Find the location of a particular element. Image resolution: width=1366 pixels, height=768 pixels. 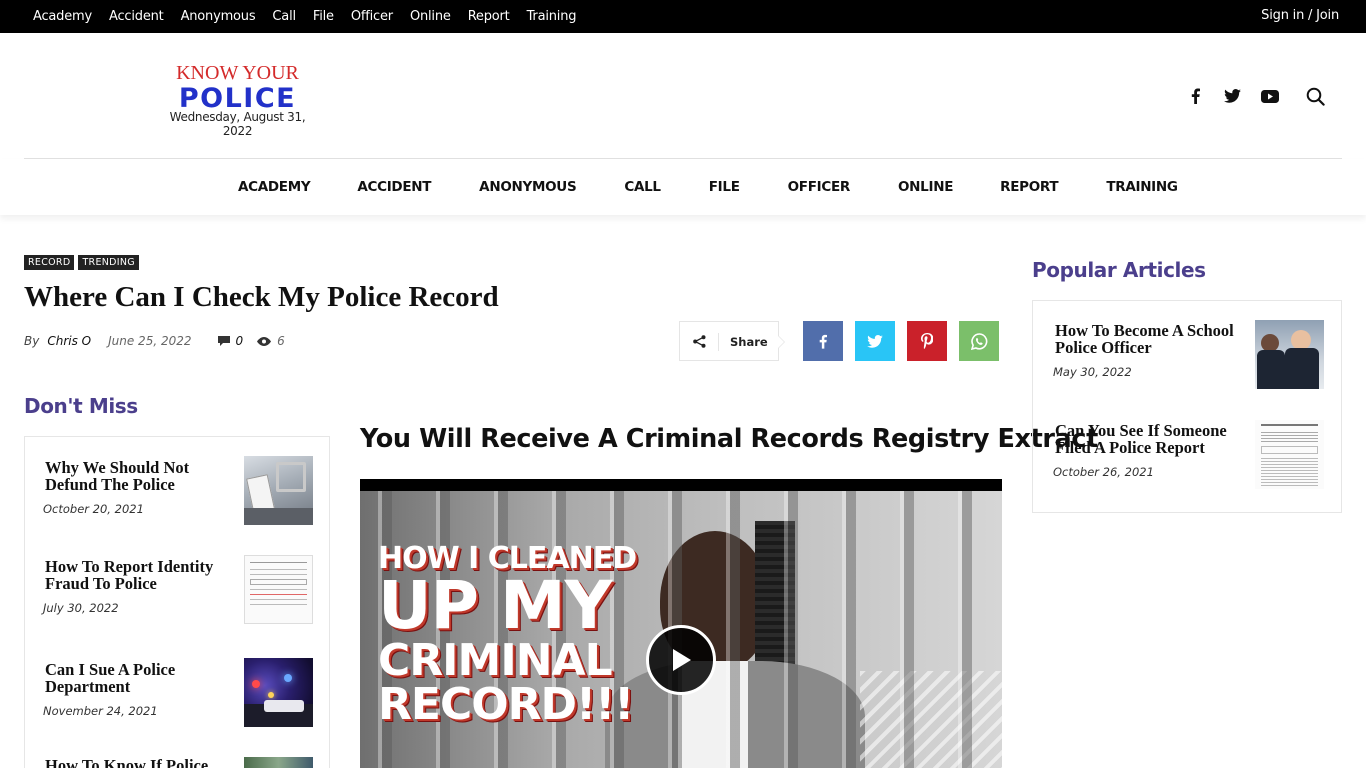

top-link-anonymous: Anonymous is located at coordinates (218, 16).